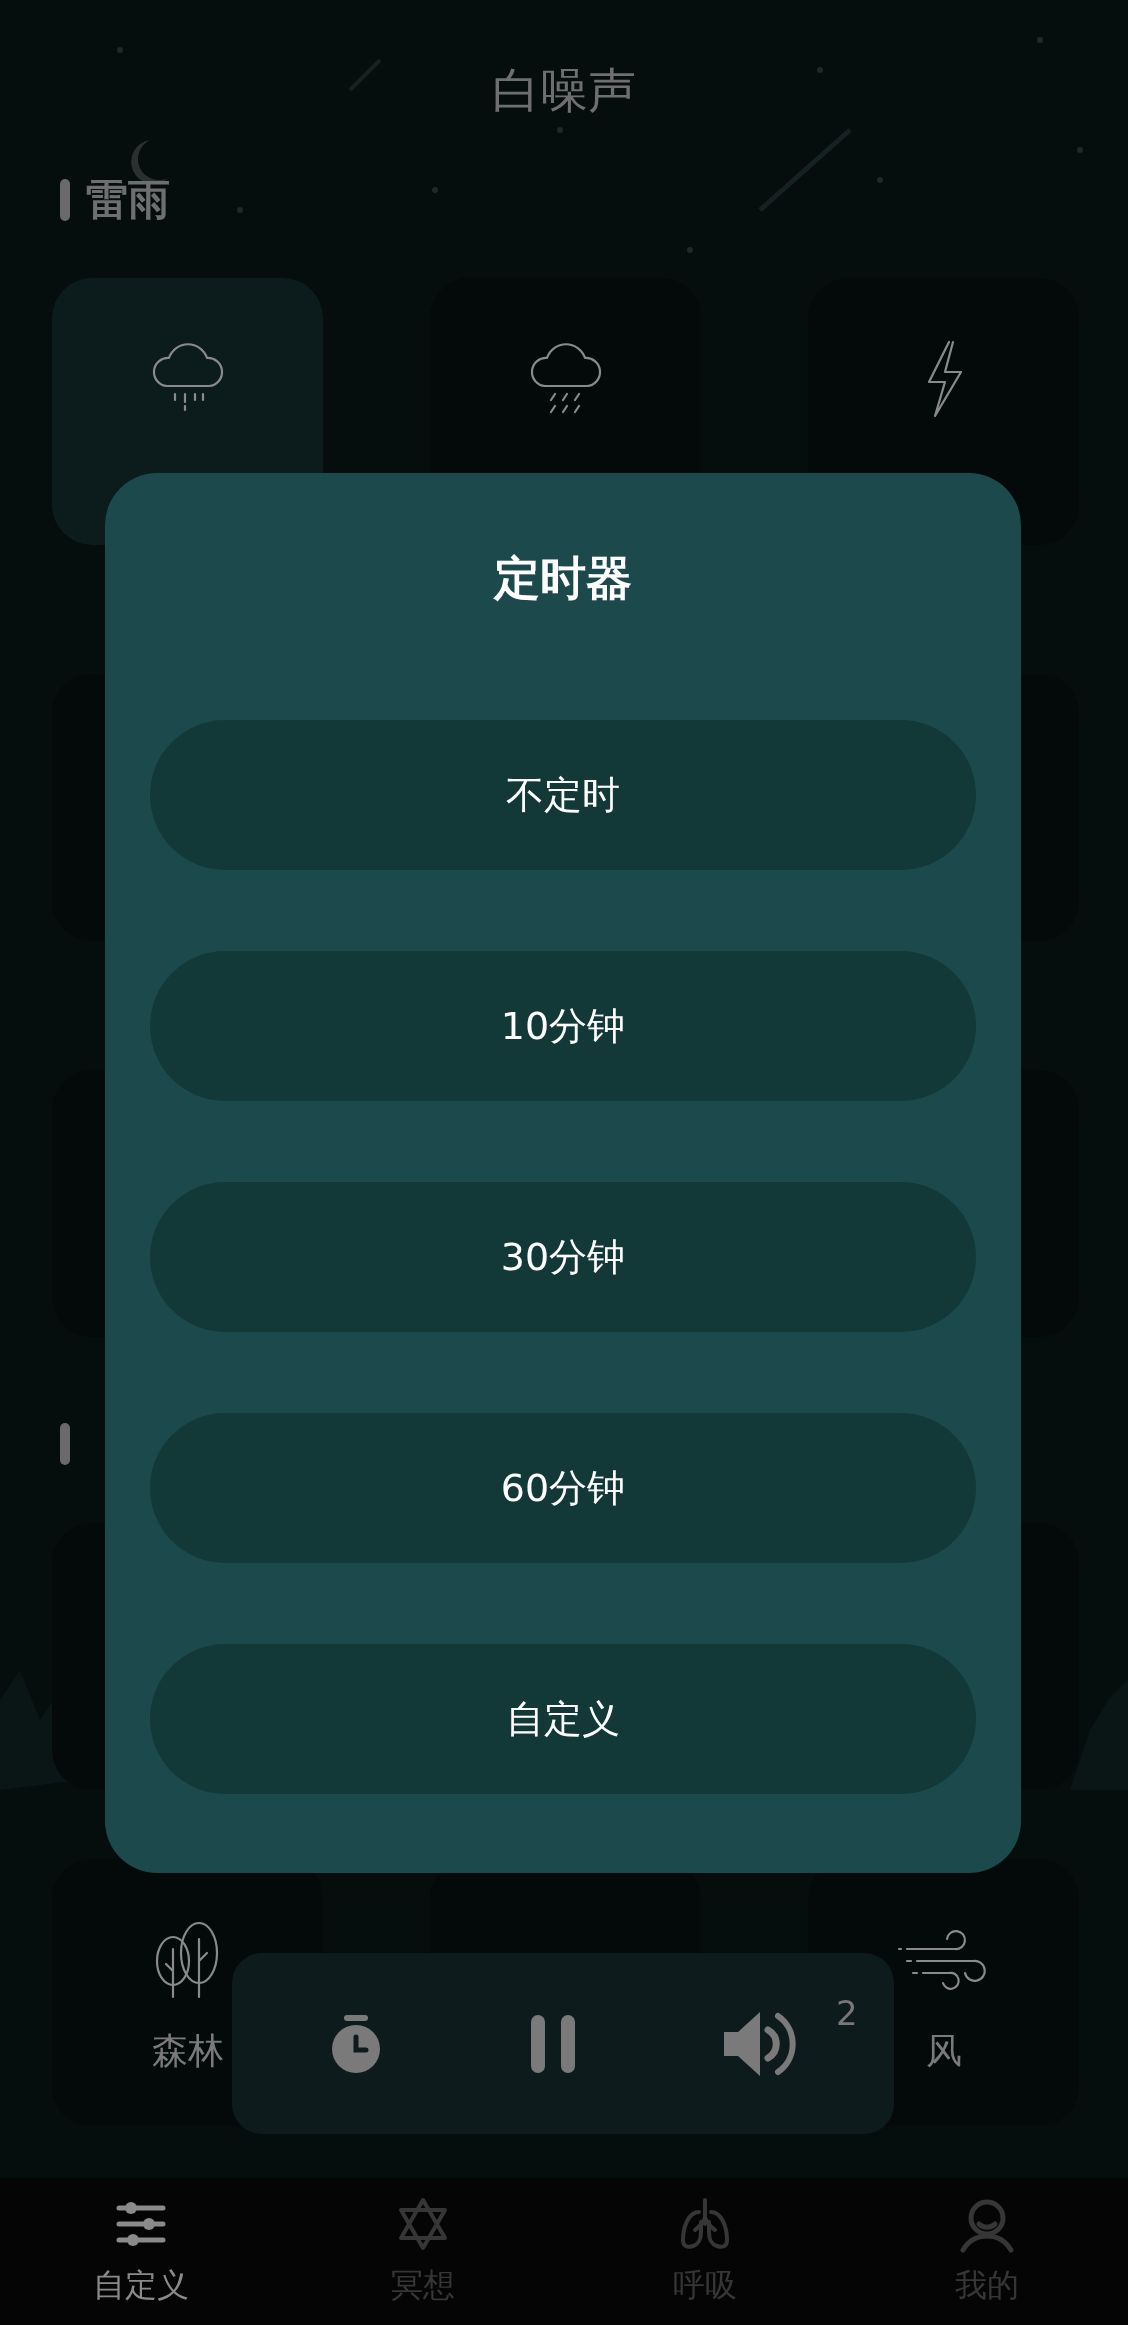  I want to click on page-title: 白噪声, so click(564, 90).